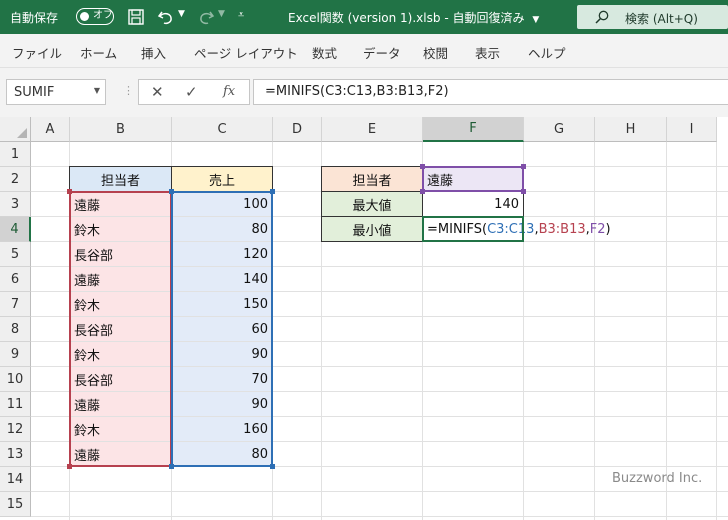  I want to click on column-header-b: B, so click(121, 129).